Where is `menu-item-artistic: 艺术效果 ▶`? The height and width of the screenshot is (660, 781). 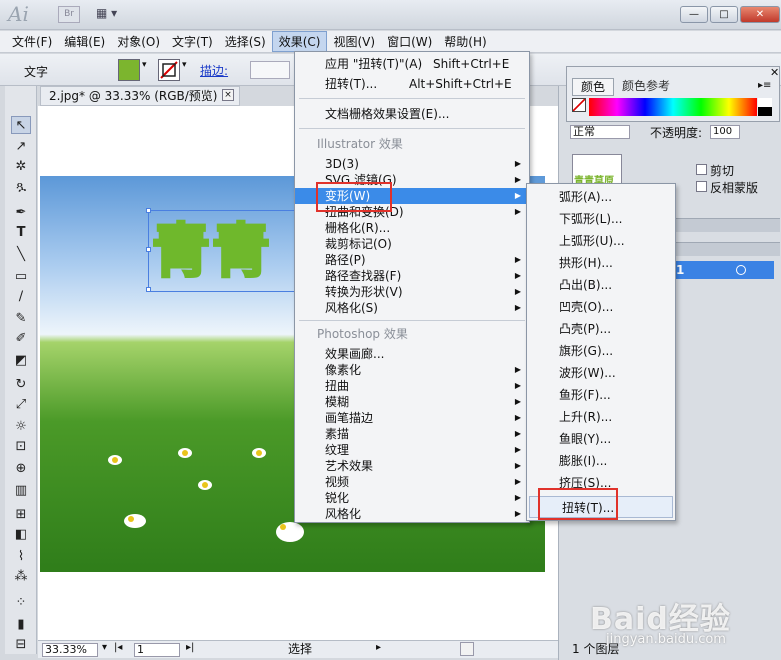
menu-item-artistic: 艺术效果 ▶ is located at coordinates (412, 466).